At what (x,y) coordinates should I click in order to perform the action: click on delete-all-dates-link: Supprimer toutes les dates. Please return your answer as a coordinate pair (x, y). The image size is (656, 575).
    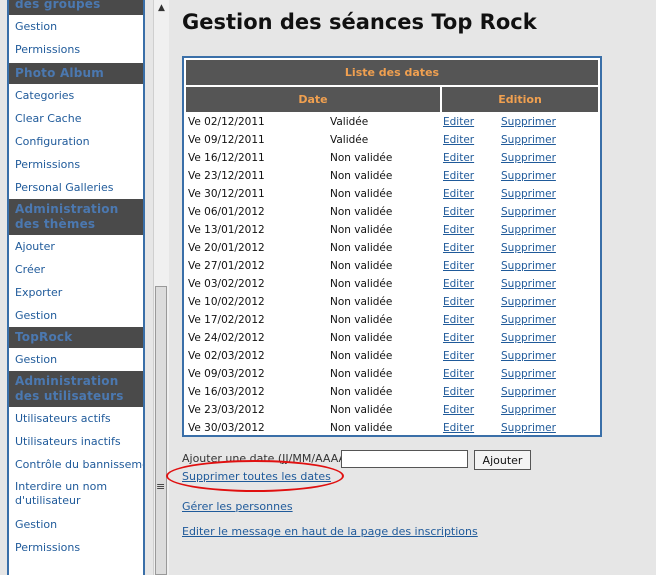
    Looking at the image, I should click on (256, 476).